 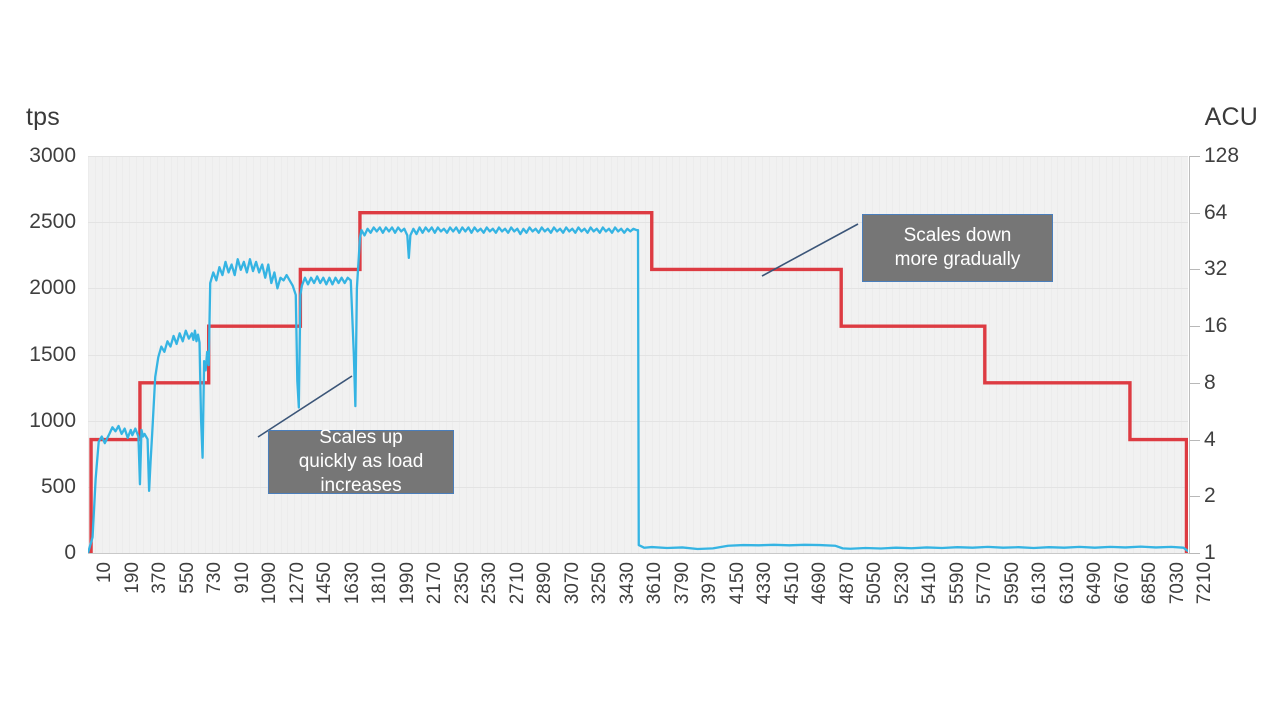 What do you see at coordinates (1204, 583) in the screenshot?
I see `x-axis-tick-label: 7210` at bounding box center [1204, 583].